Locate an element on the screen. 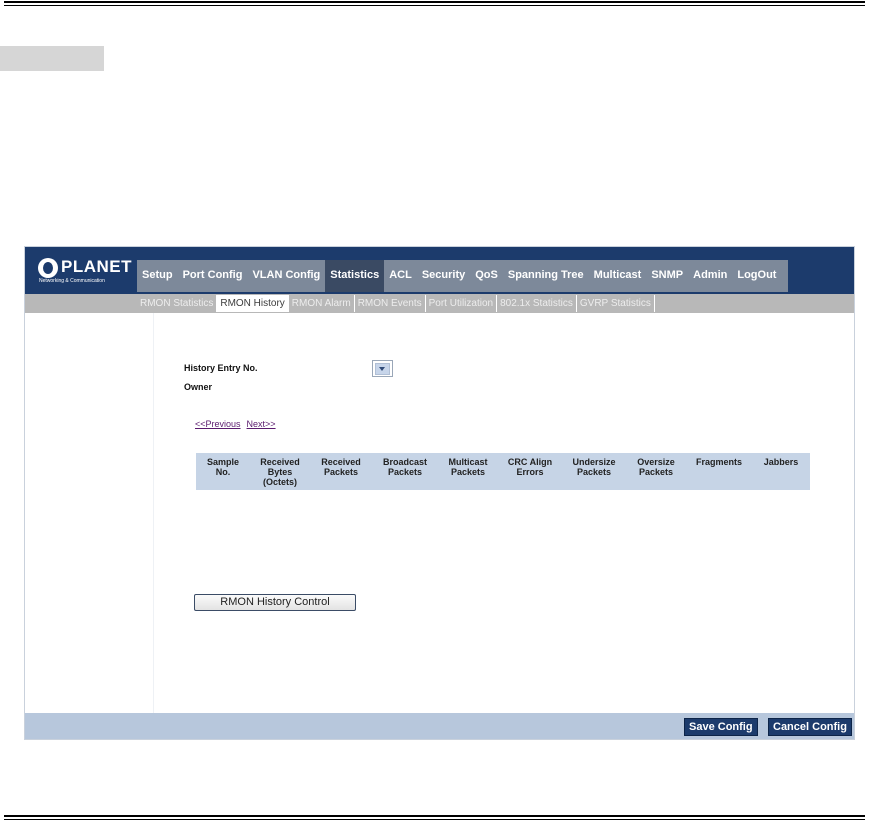  page-top-rule is located at coordinates (434, 3).